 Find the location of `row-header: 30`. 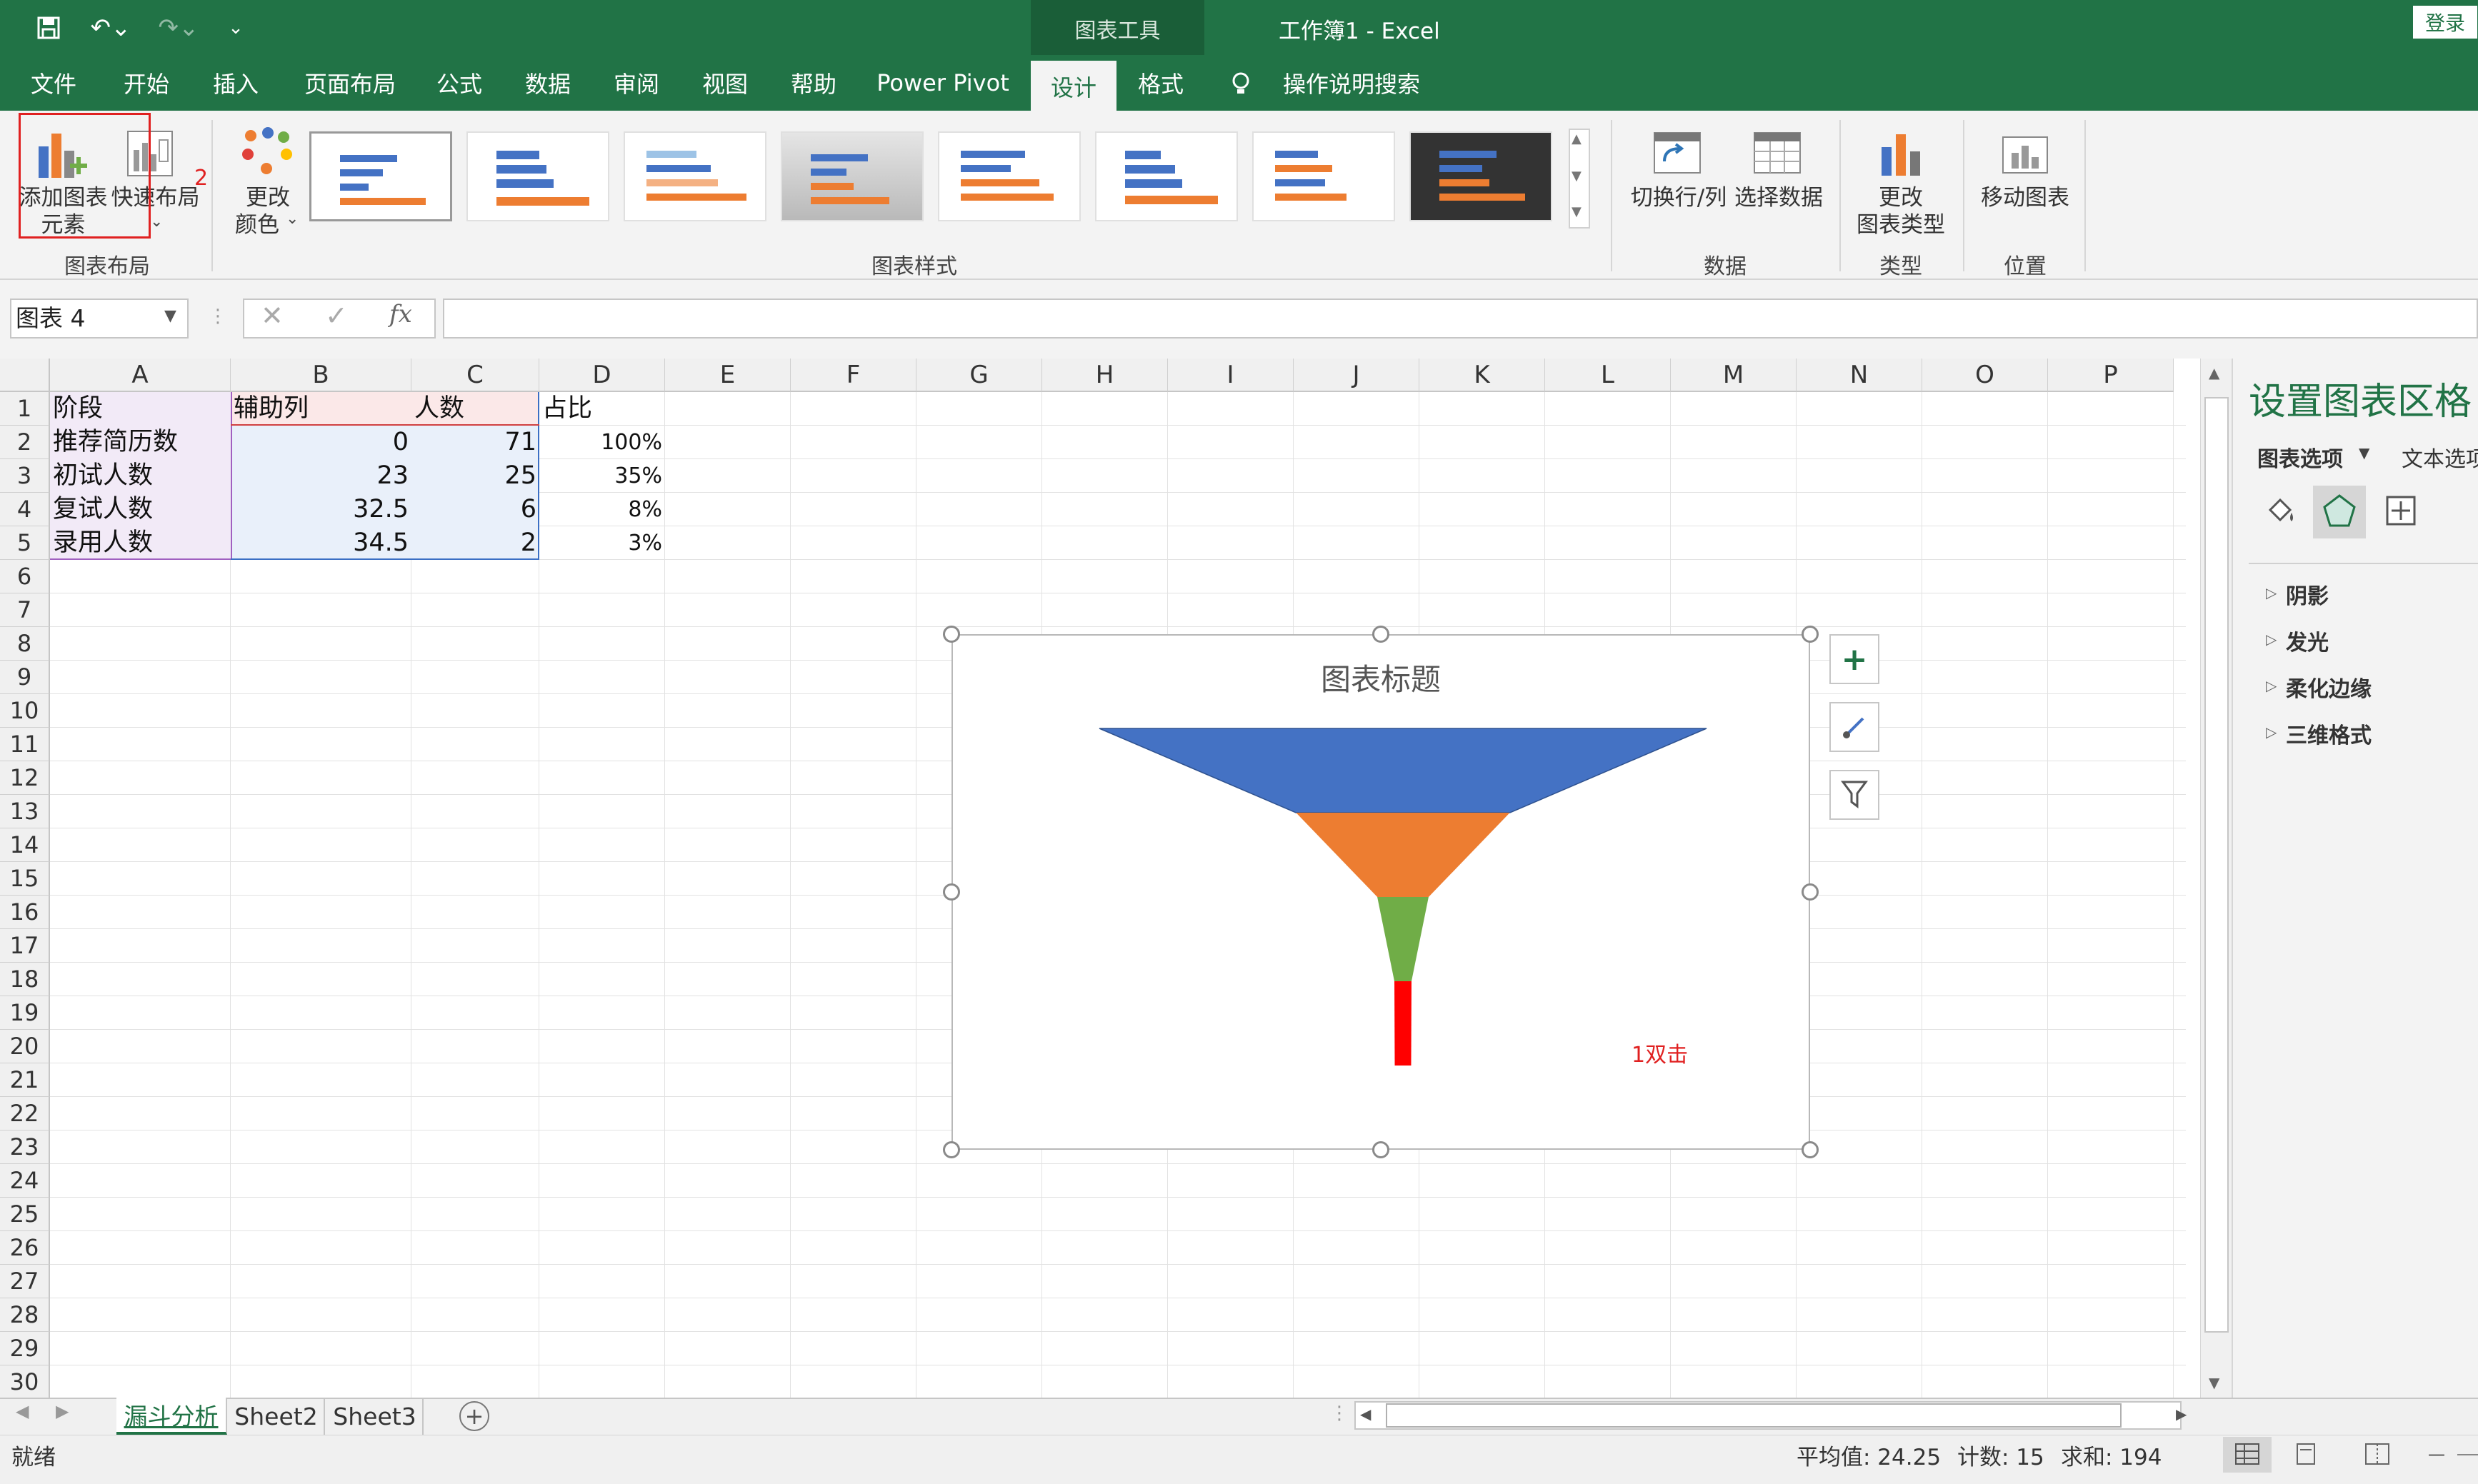

row-header: 30 is located at coordinates (25, 1382).